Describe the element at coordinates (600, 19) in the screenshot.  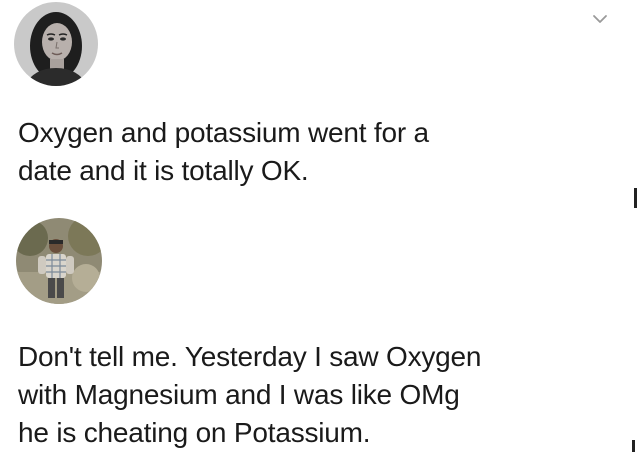
I see `chevron-down-icon` at that location.